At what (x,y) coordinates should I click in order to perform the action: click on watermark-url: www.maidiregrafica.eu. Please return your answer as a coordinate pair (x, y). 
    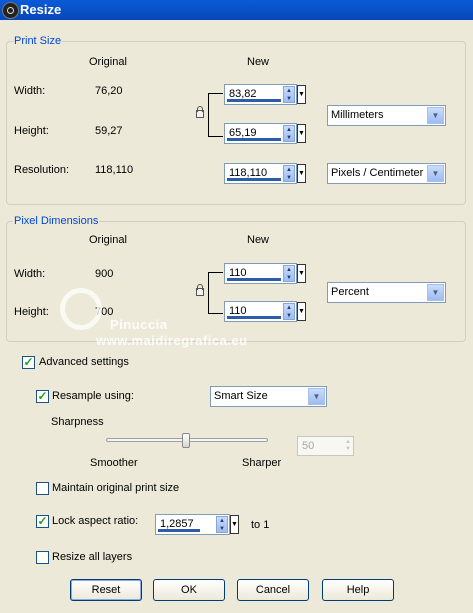
    Looking at the image, I should click on (172, 340).